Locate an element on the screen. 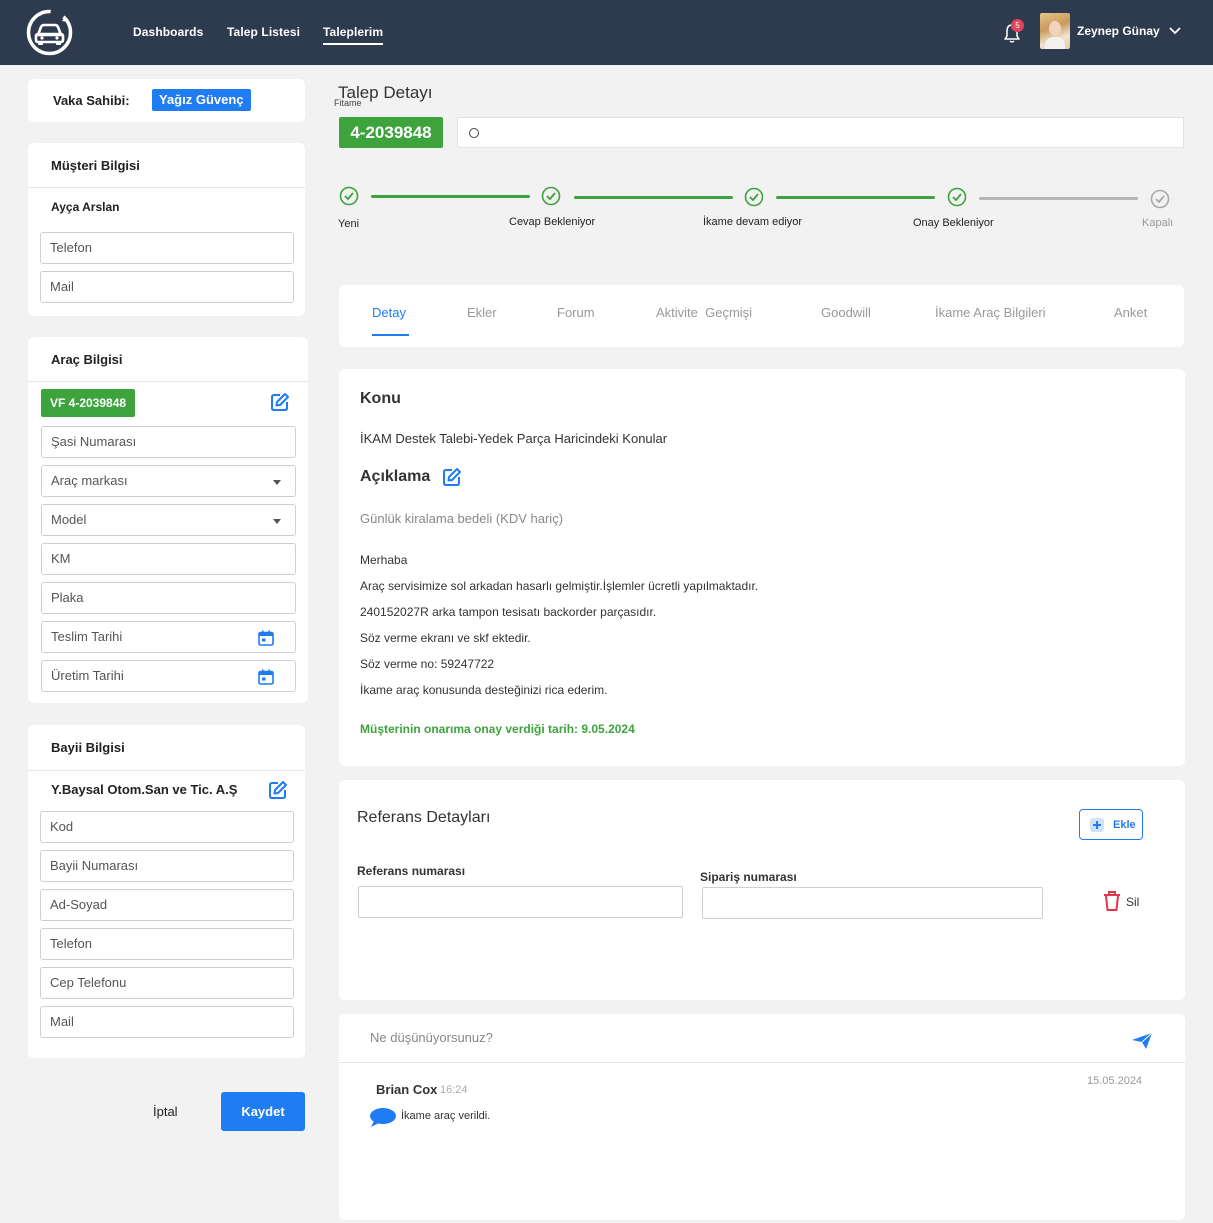  step-label-onay-bekleniyor: Onay Bekleniyor is located at coordinates (953, 223).